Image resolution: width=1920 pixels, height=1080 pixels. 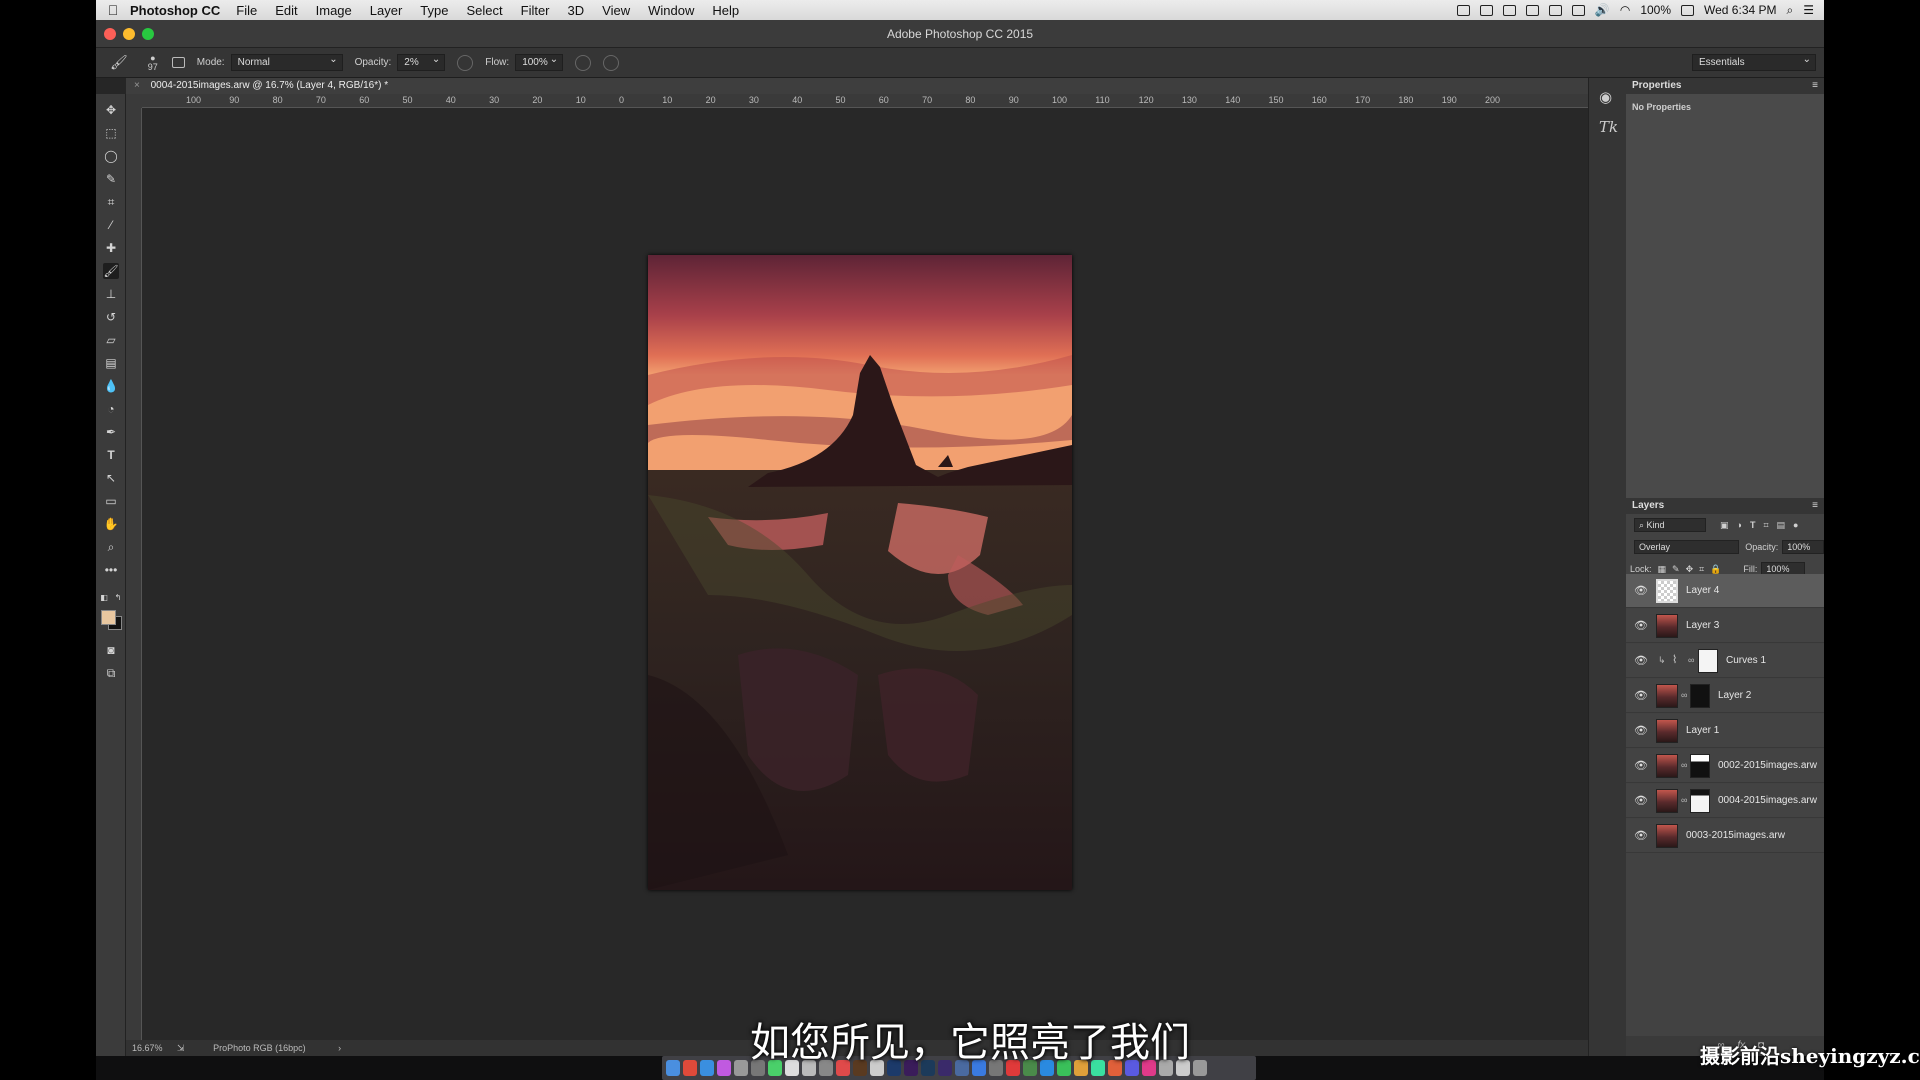 What do you see at coordinates (1725, 696) in the screenshot?
I see `layer-row-layer-2: 👁 ∞ Layer 2` at bounding box center [1725, 696].